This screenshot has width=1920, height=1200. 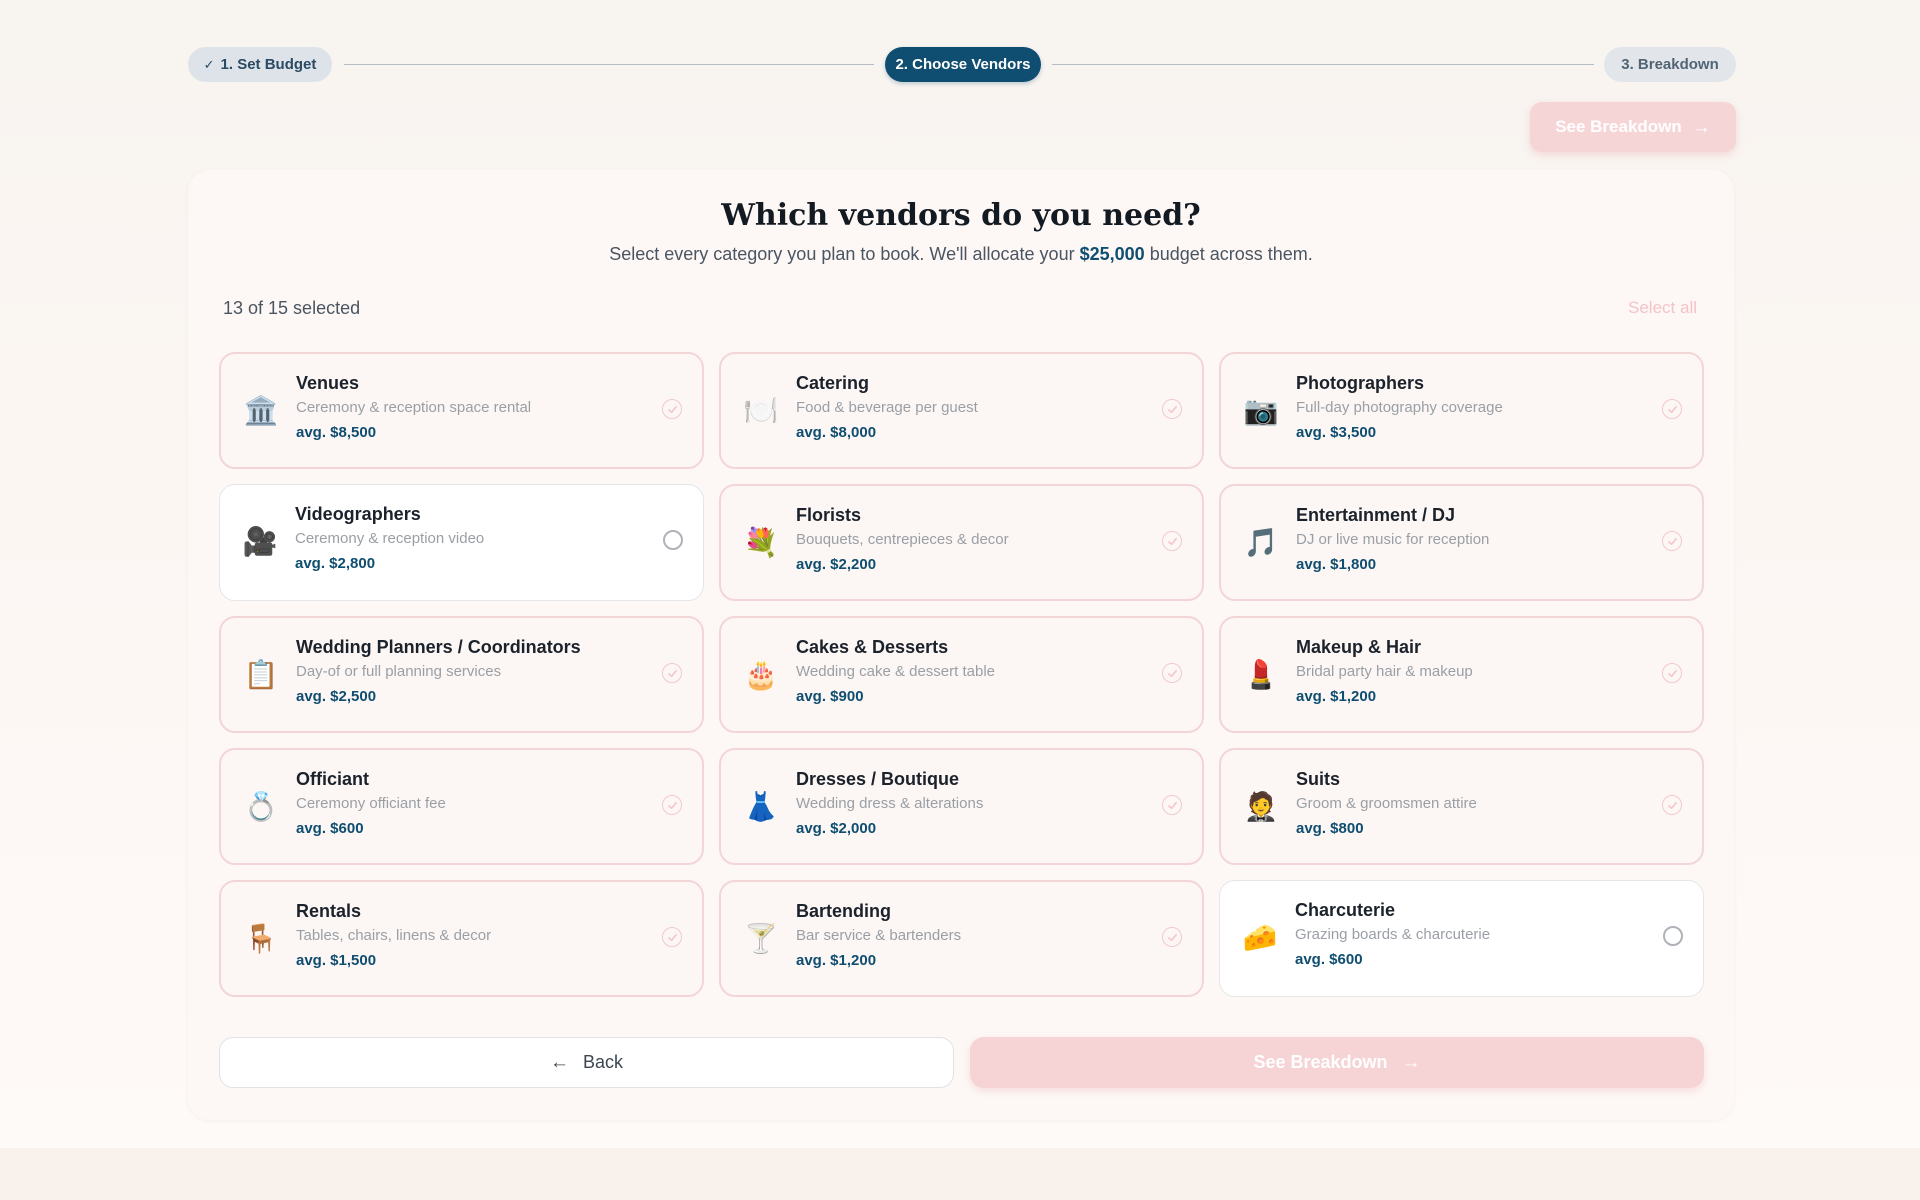 What do you see at coordinates (1386, 803) in the screenshot?
I see `vendor-description: Groom & groomsmen attire` at bounding box center [1386, 803].